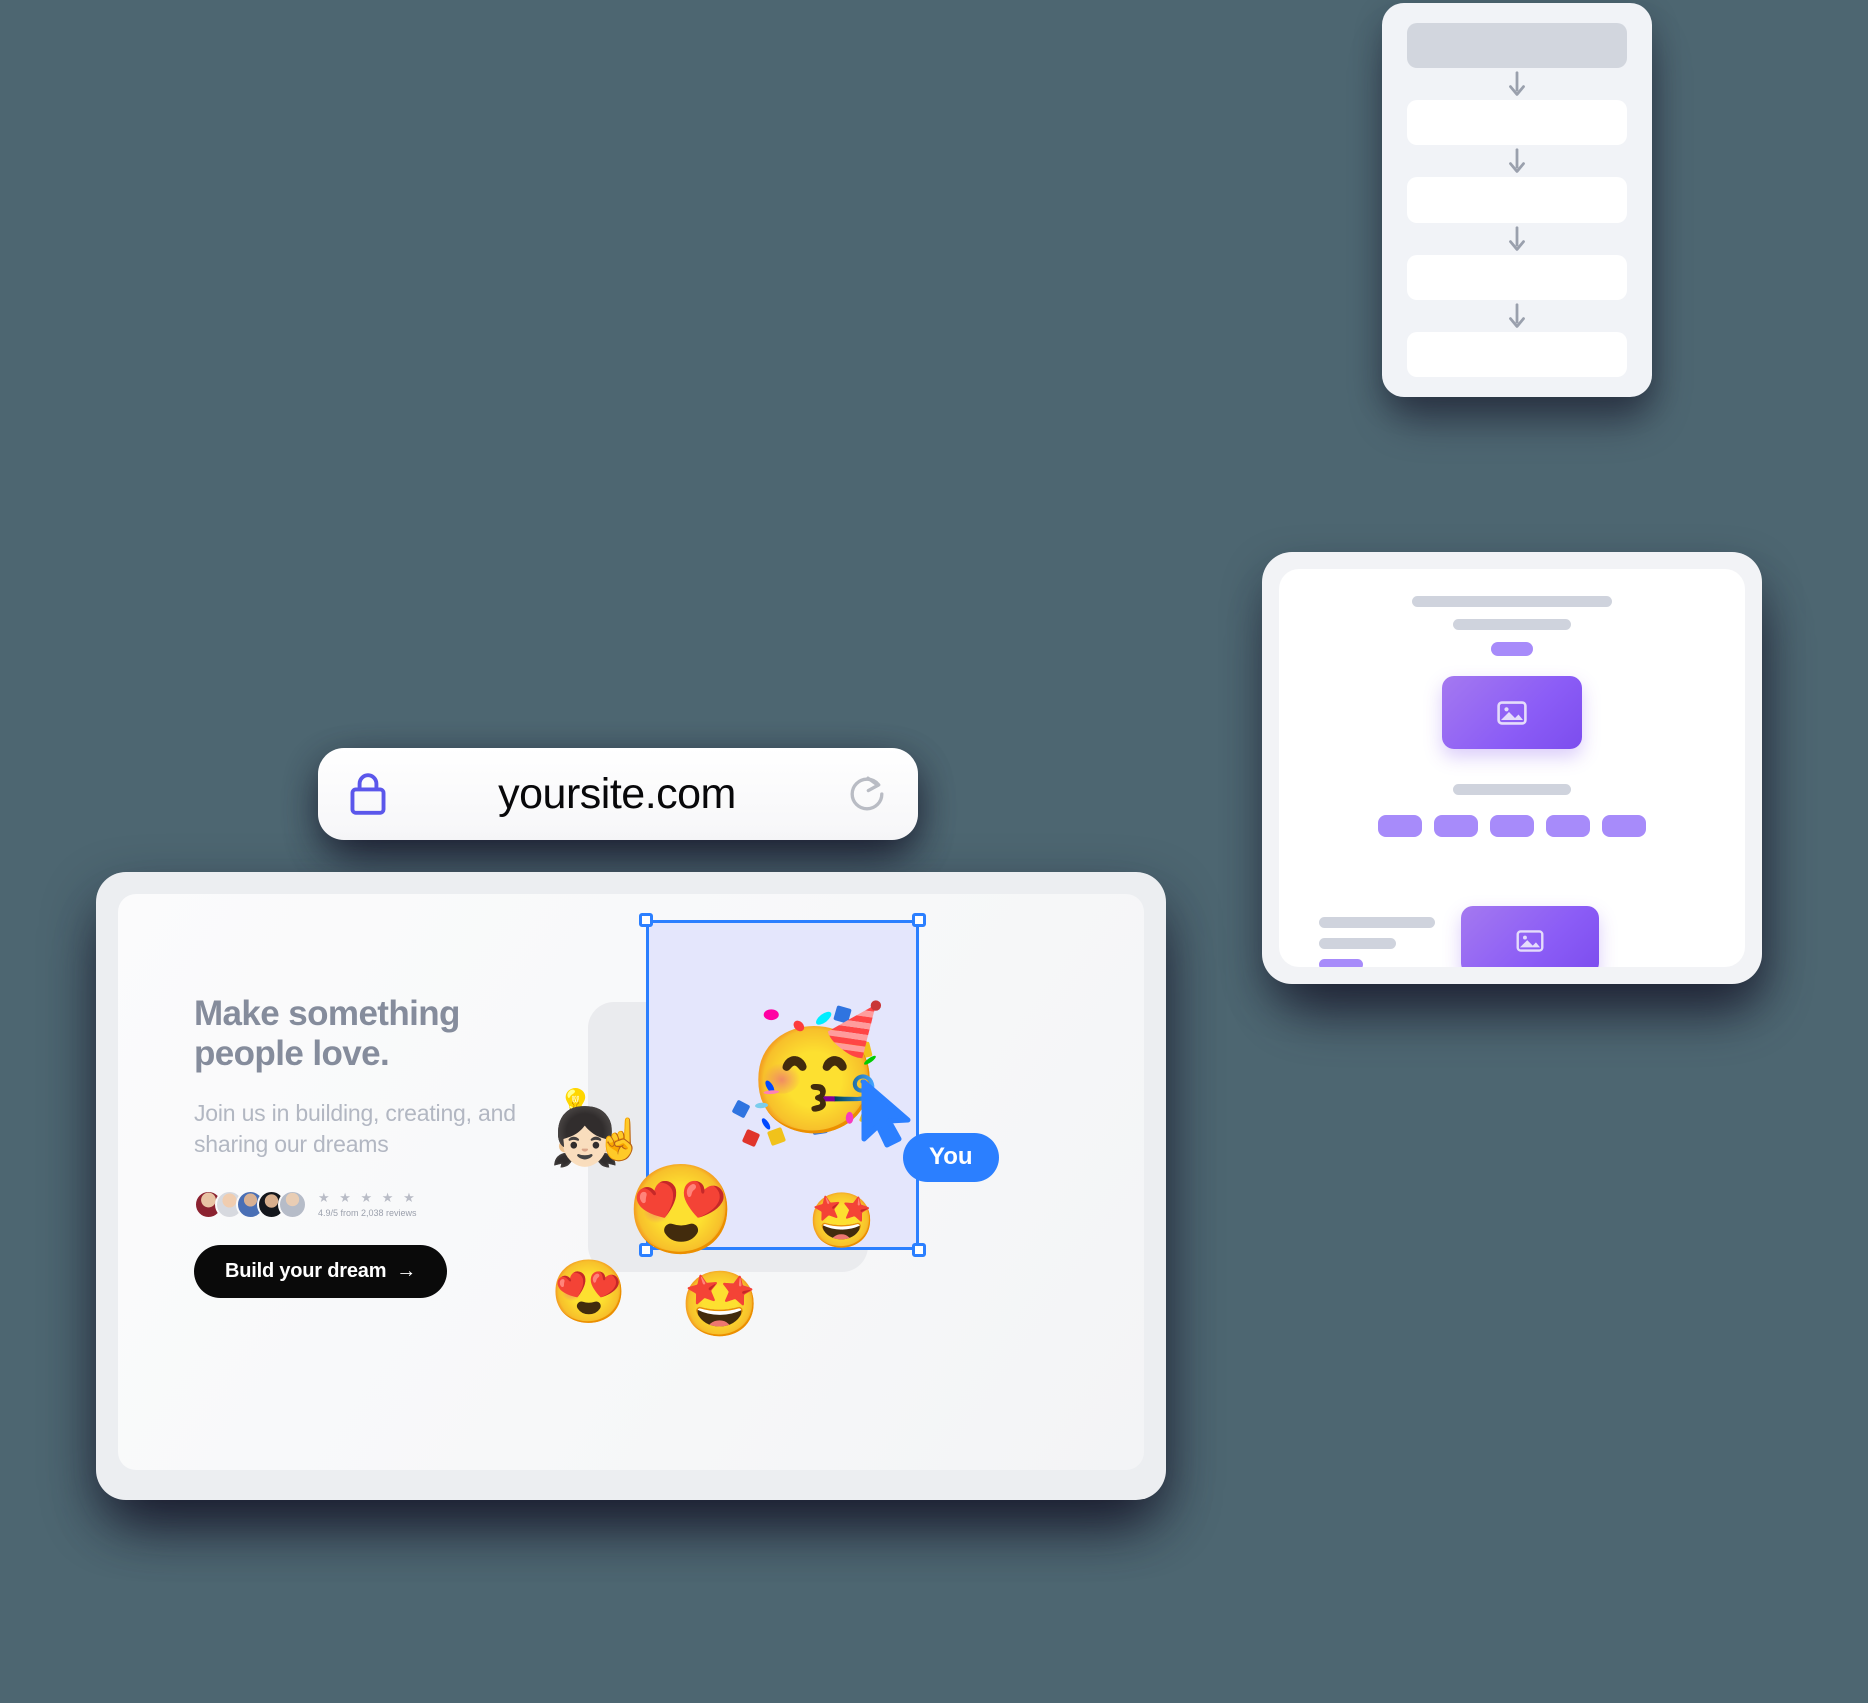 This screenshot has width=1868, height=1703. I want to click on url-text: yoursite.com, so click(617, 794).